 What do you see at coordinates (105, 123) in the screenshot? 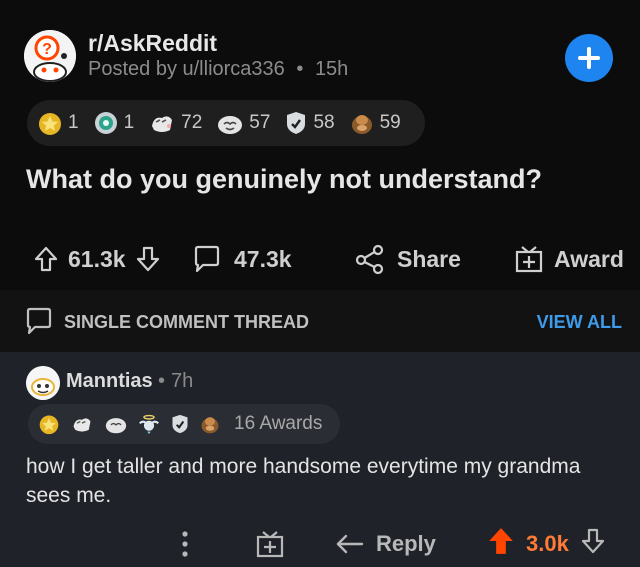
I see `platinum-award-icon` at bounding box center [105, 123].